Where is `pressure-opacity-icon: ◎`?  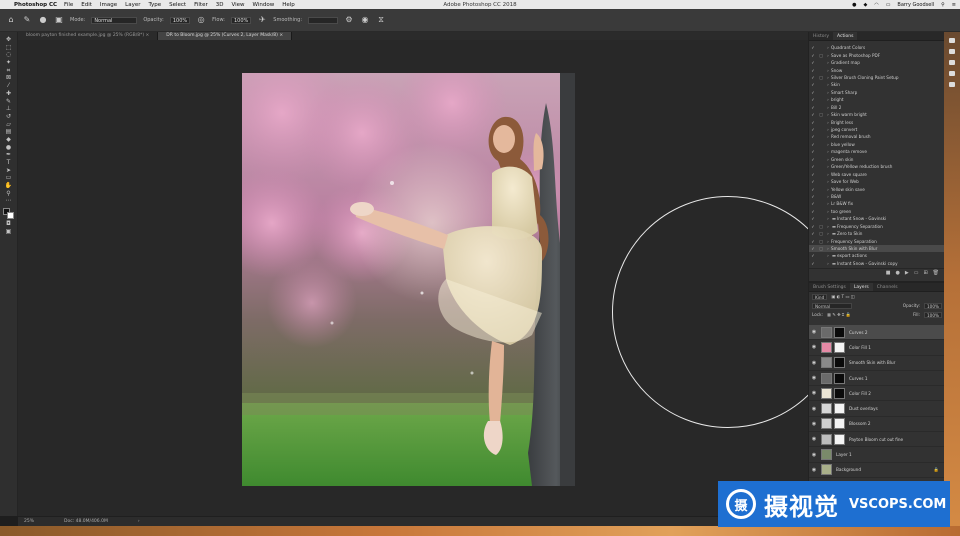 pressure-opacity-icon: ◎ is located at coordinates (201, 20).